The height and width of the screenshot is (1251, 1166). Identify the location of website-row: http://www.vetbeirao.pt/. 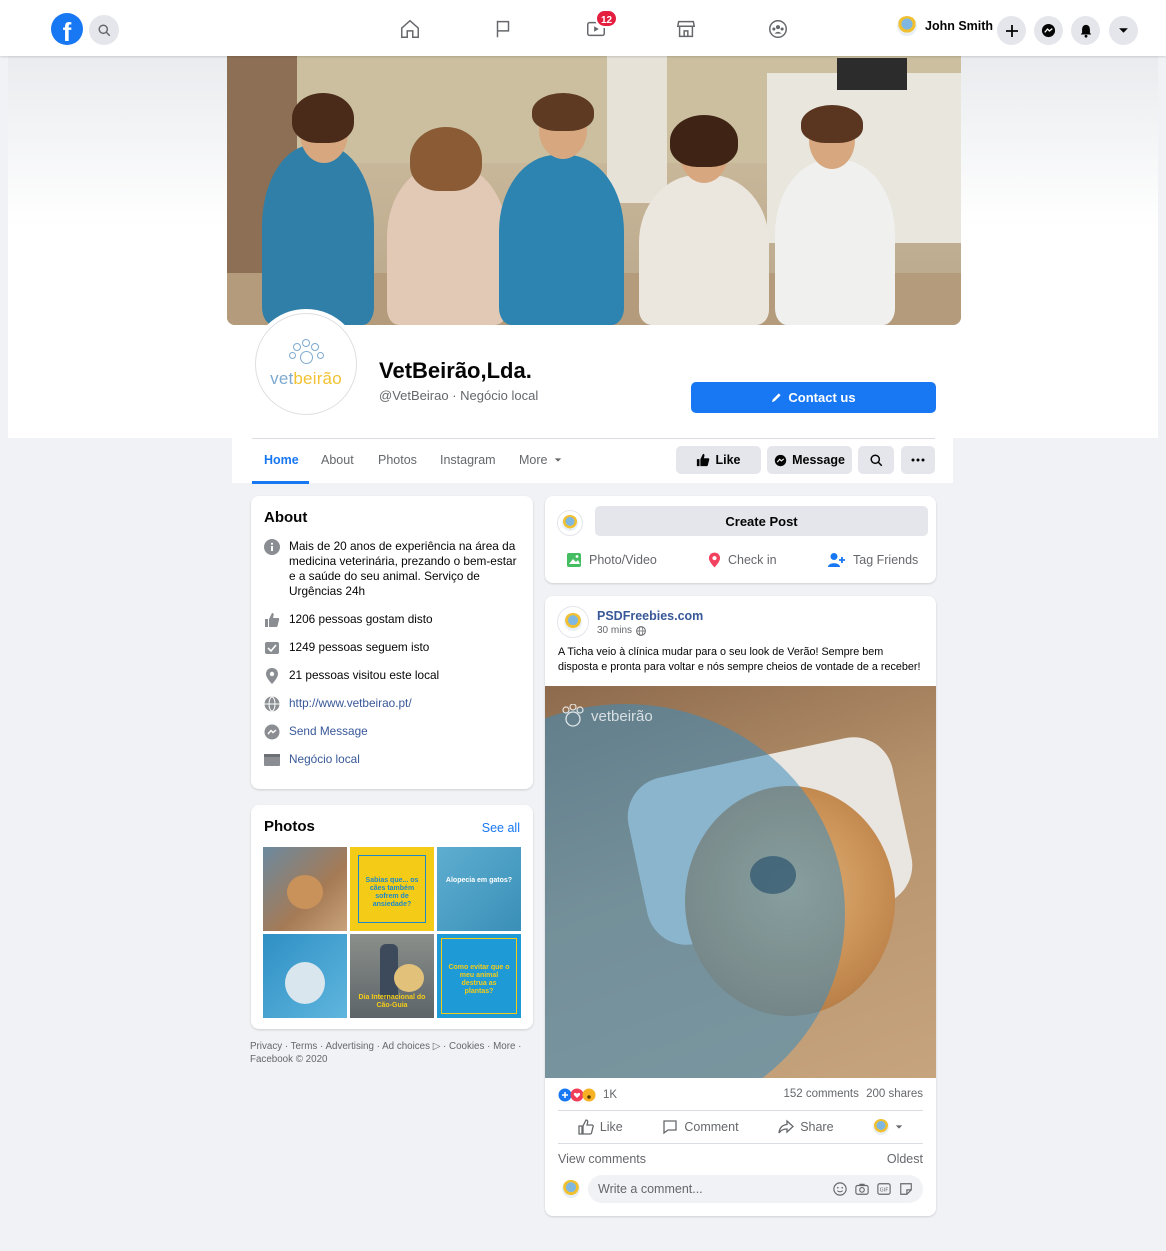
(338, 704).